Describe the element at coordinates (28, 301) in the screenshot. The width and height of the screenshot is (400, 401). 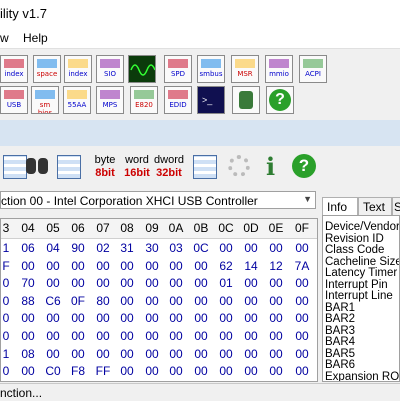
I see `hex-byte-cell: 88` at that location.